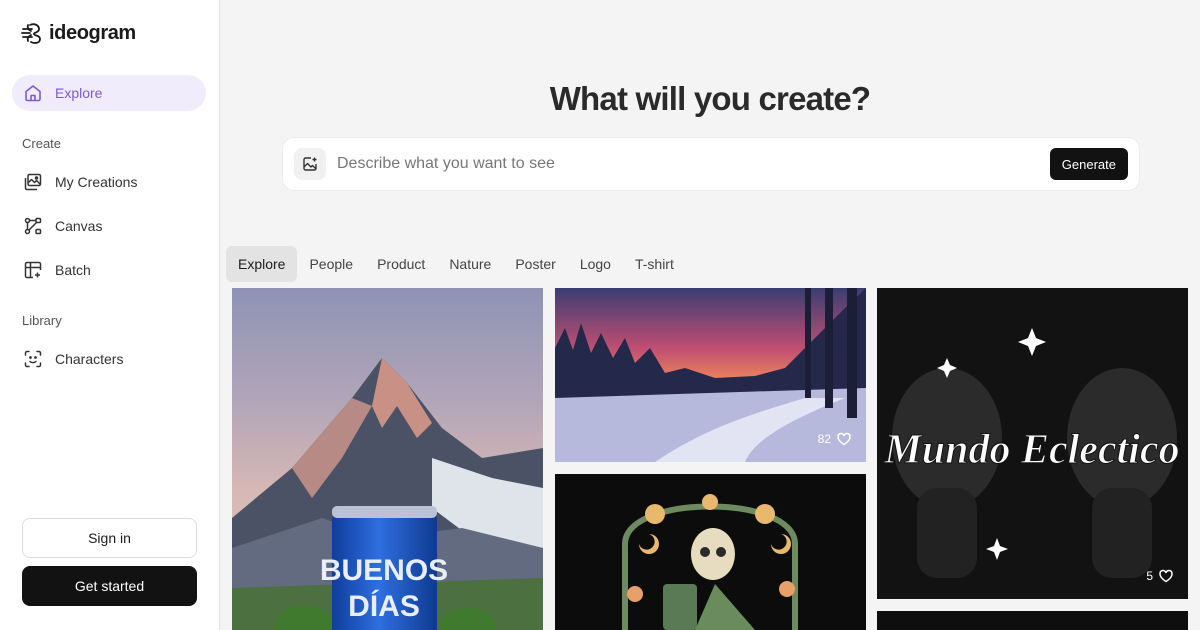 The image size is (1200, 630). I want to click on sidebar-item-label: Explore, so click(79, 93).